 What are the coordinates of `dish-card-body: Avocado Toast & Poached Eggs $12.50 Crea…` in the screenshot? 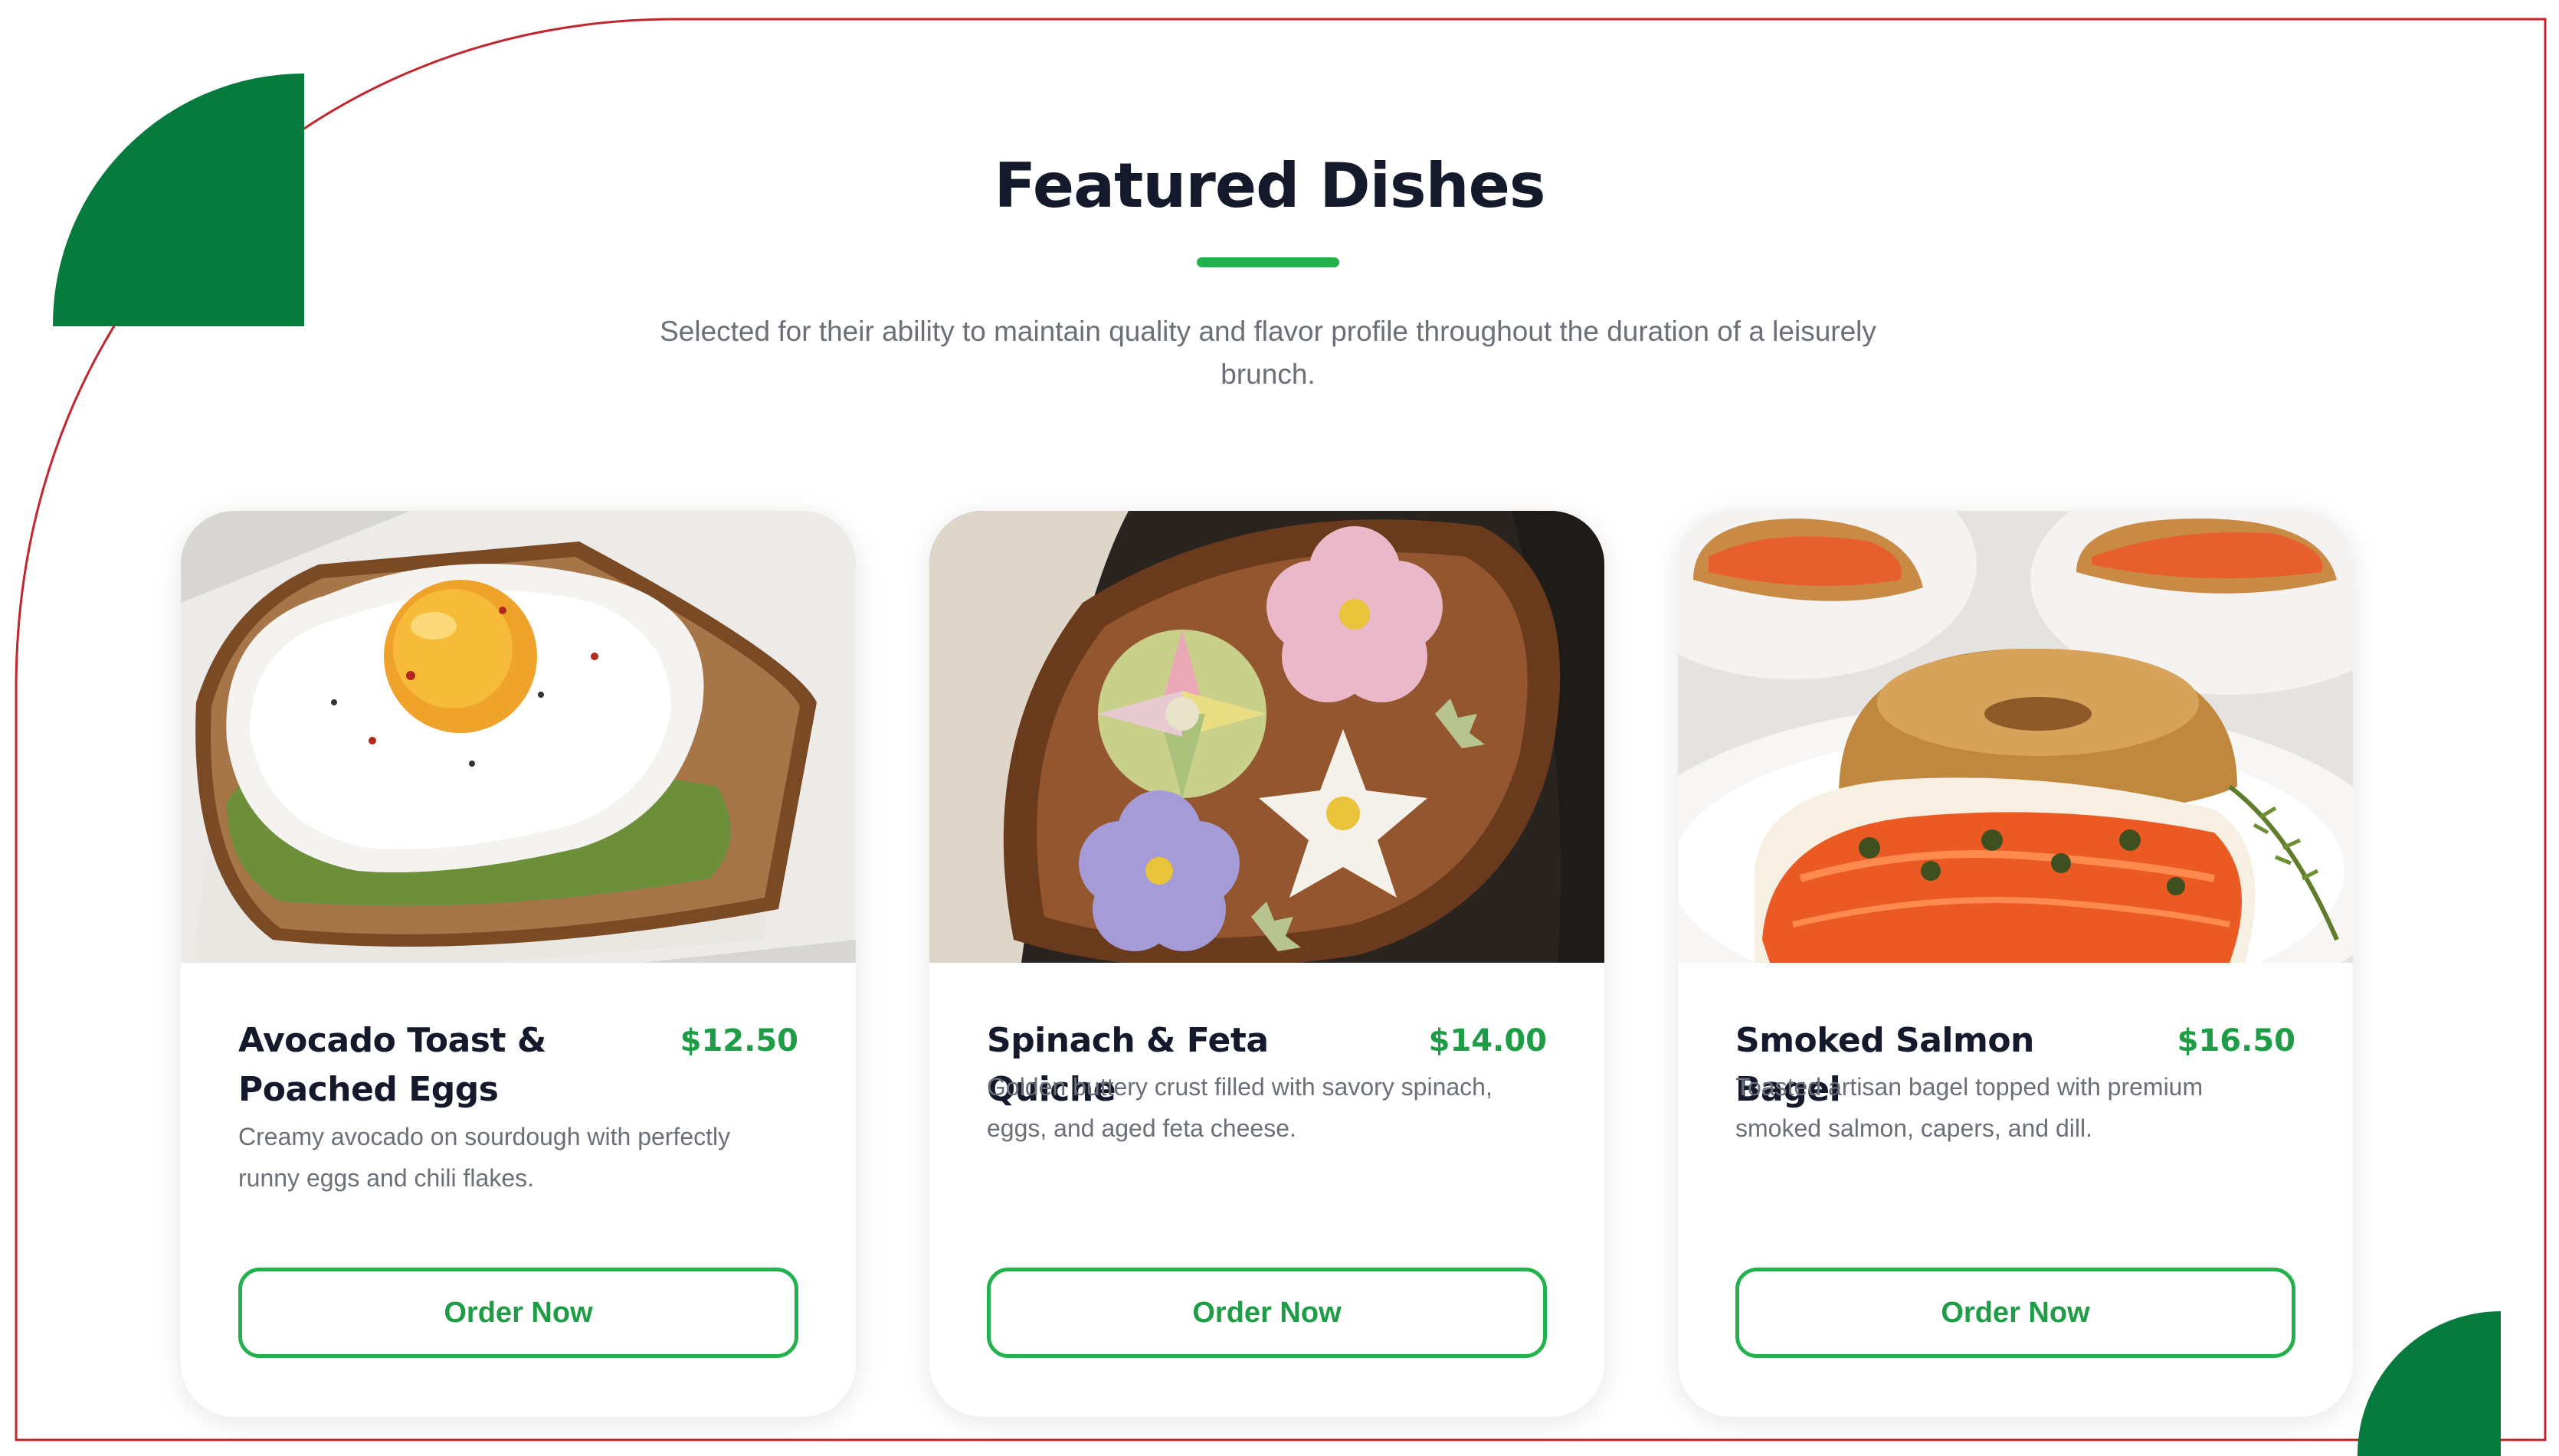 It's located at (518, 1216).